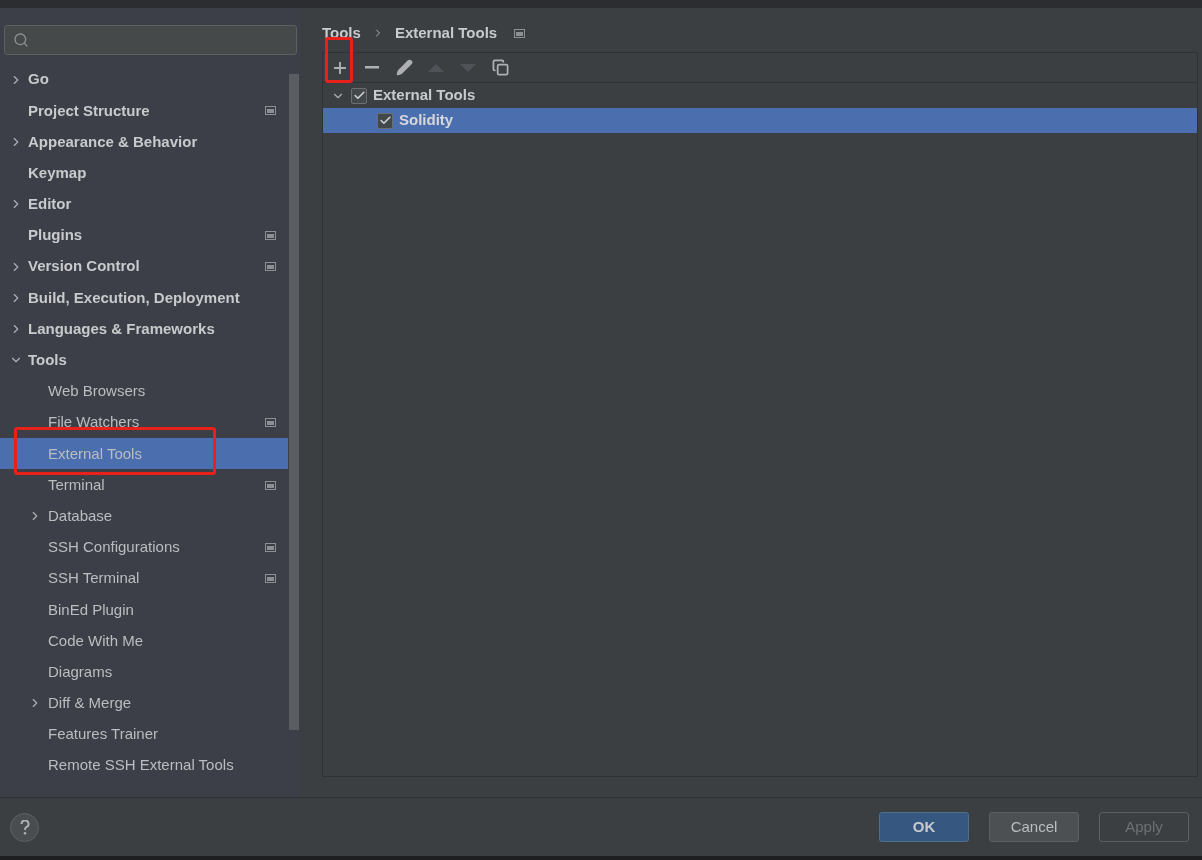  I want to click on sidebar-item: Plugins, so click(144, 235).